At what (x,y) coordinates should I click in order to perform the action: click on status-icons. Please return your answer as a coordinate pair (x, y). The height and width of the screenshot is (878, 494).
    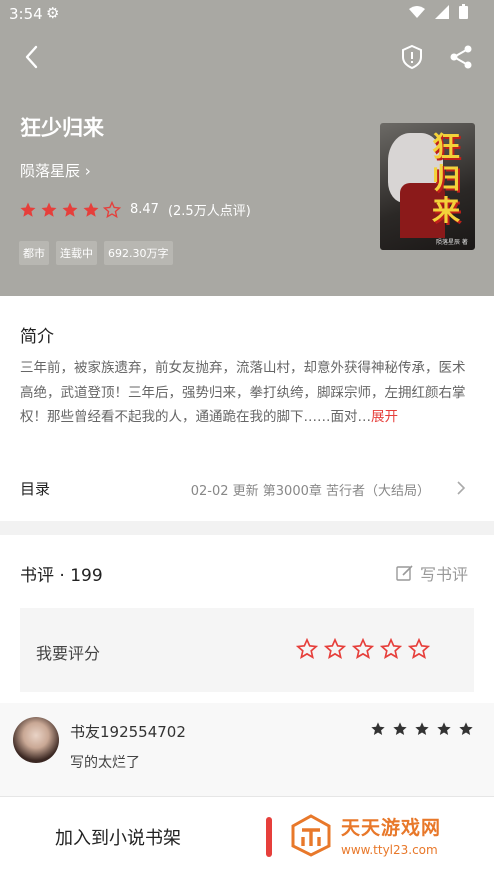
    Looking at the image, I should click on (438, 11).